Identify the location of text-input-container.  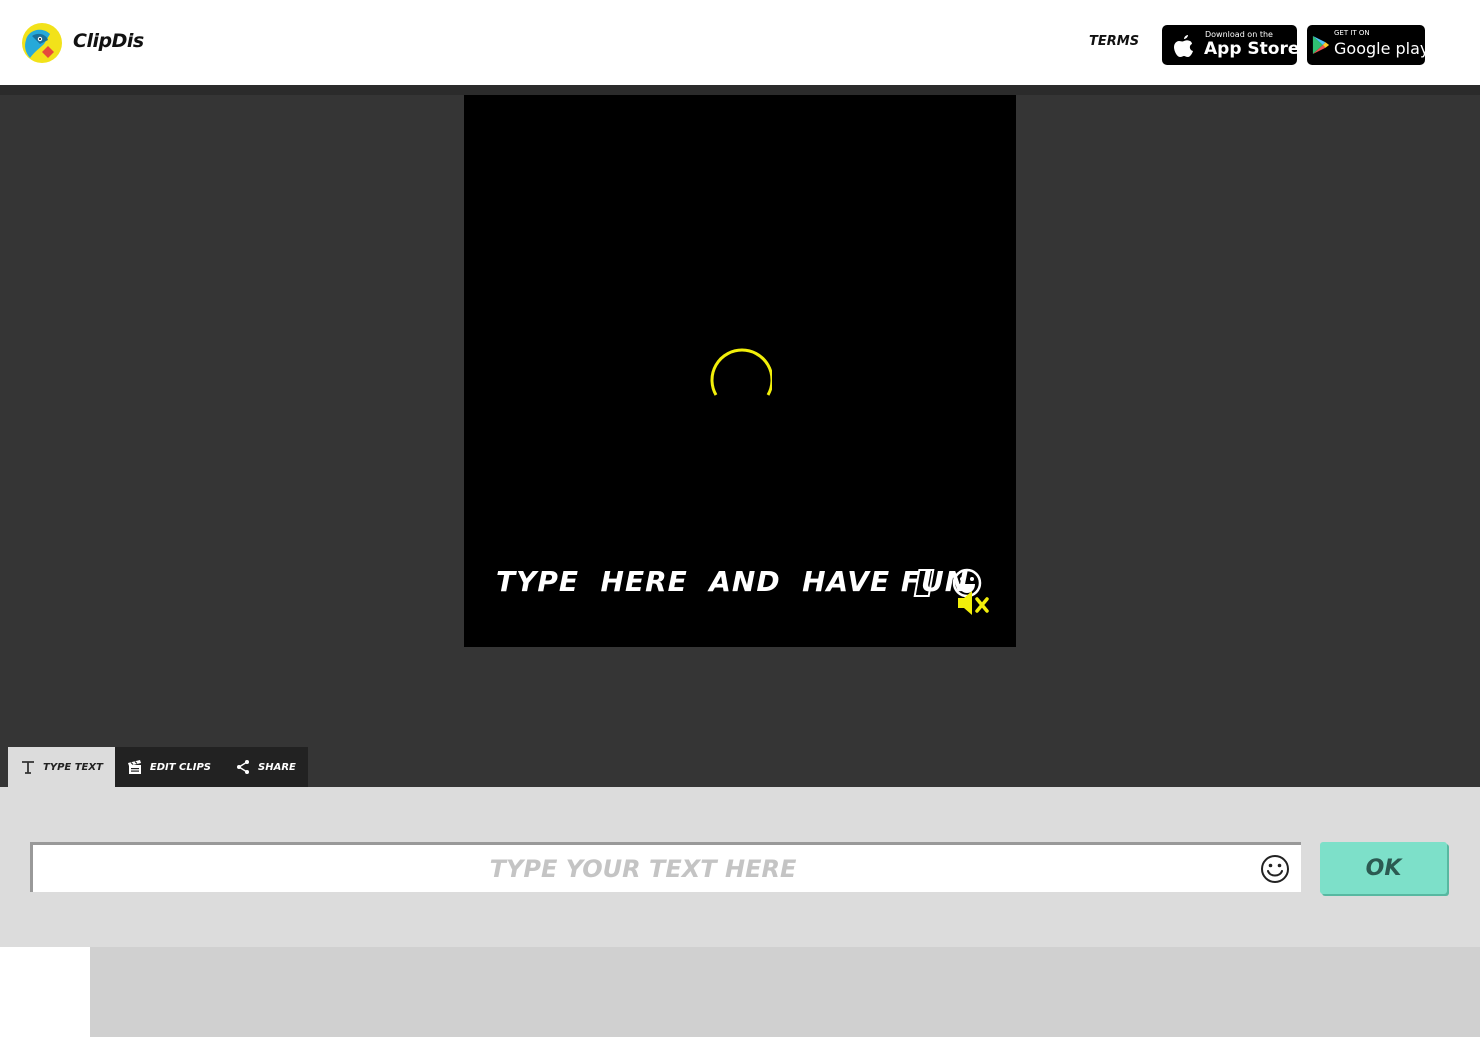
(665, 867).